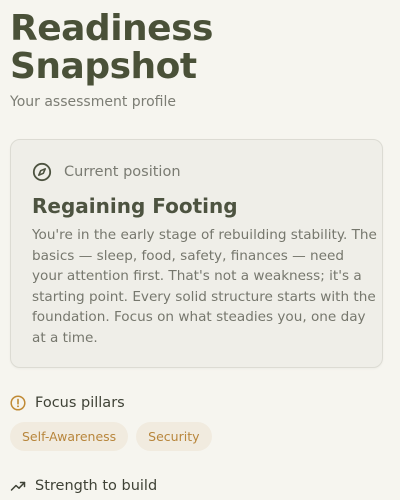  I want to click on strength-to-build-header: Strength to build, so click(83, 486).